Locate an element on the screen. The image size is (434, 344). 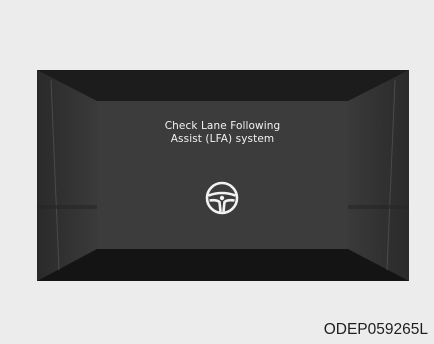
lfa-warning-message: Check Lane Following Assist (LFA) system is located at coordinates (222, 133).